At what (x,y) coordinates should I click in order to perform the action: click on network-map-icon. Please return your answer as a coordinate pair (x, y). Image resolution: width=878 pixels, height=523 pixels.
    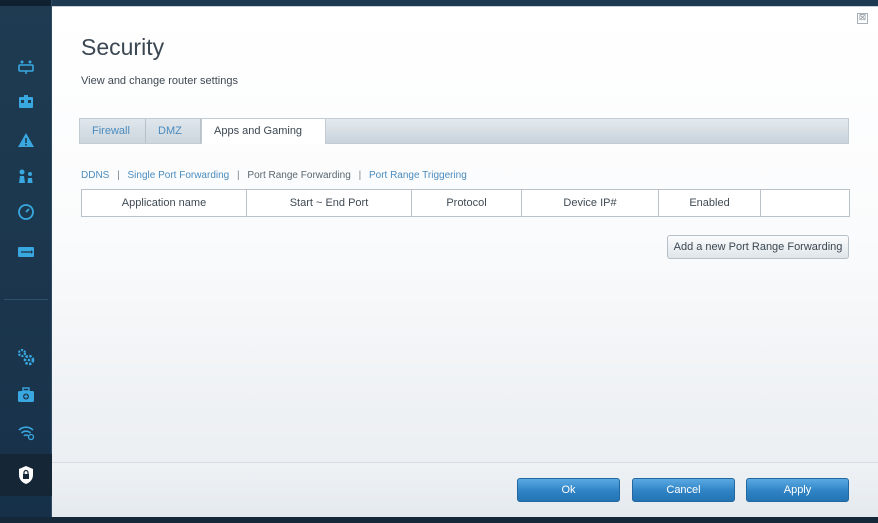
    Looking at the image, I should click on (26, 67).